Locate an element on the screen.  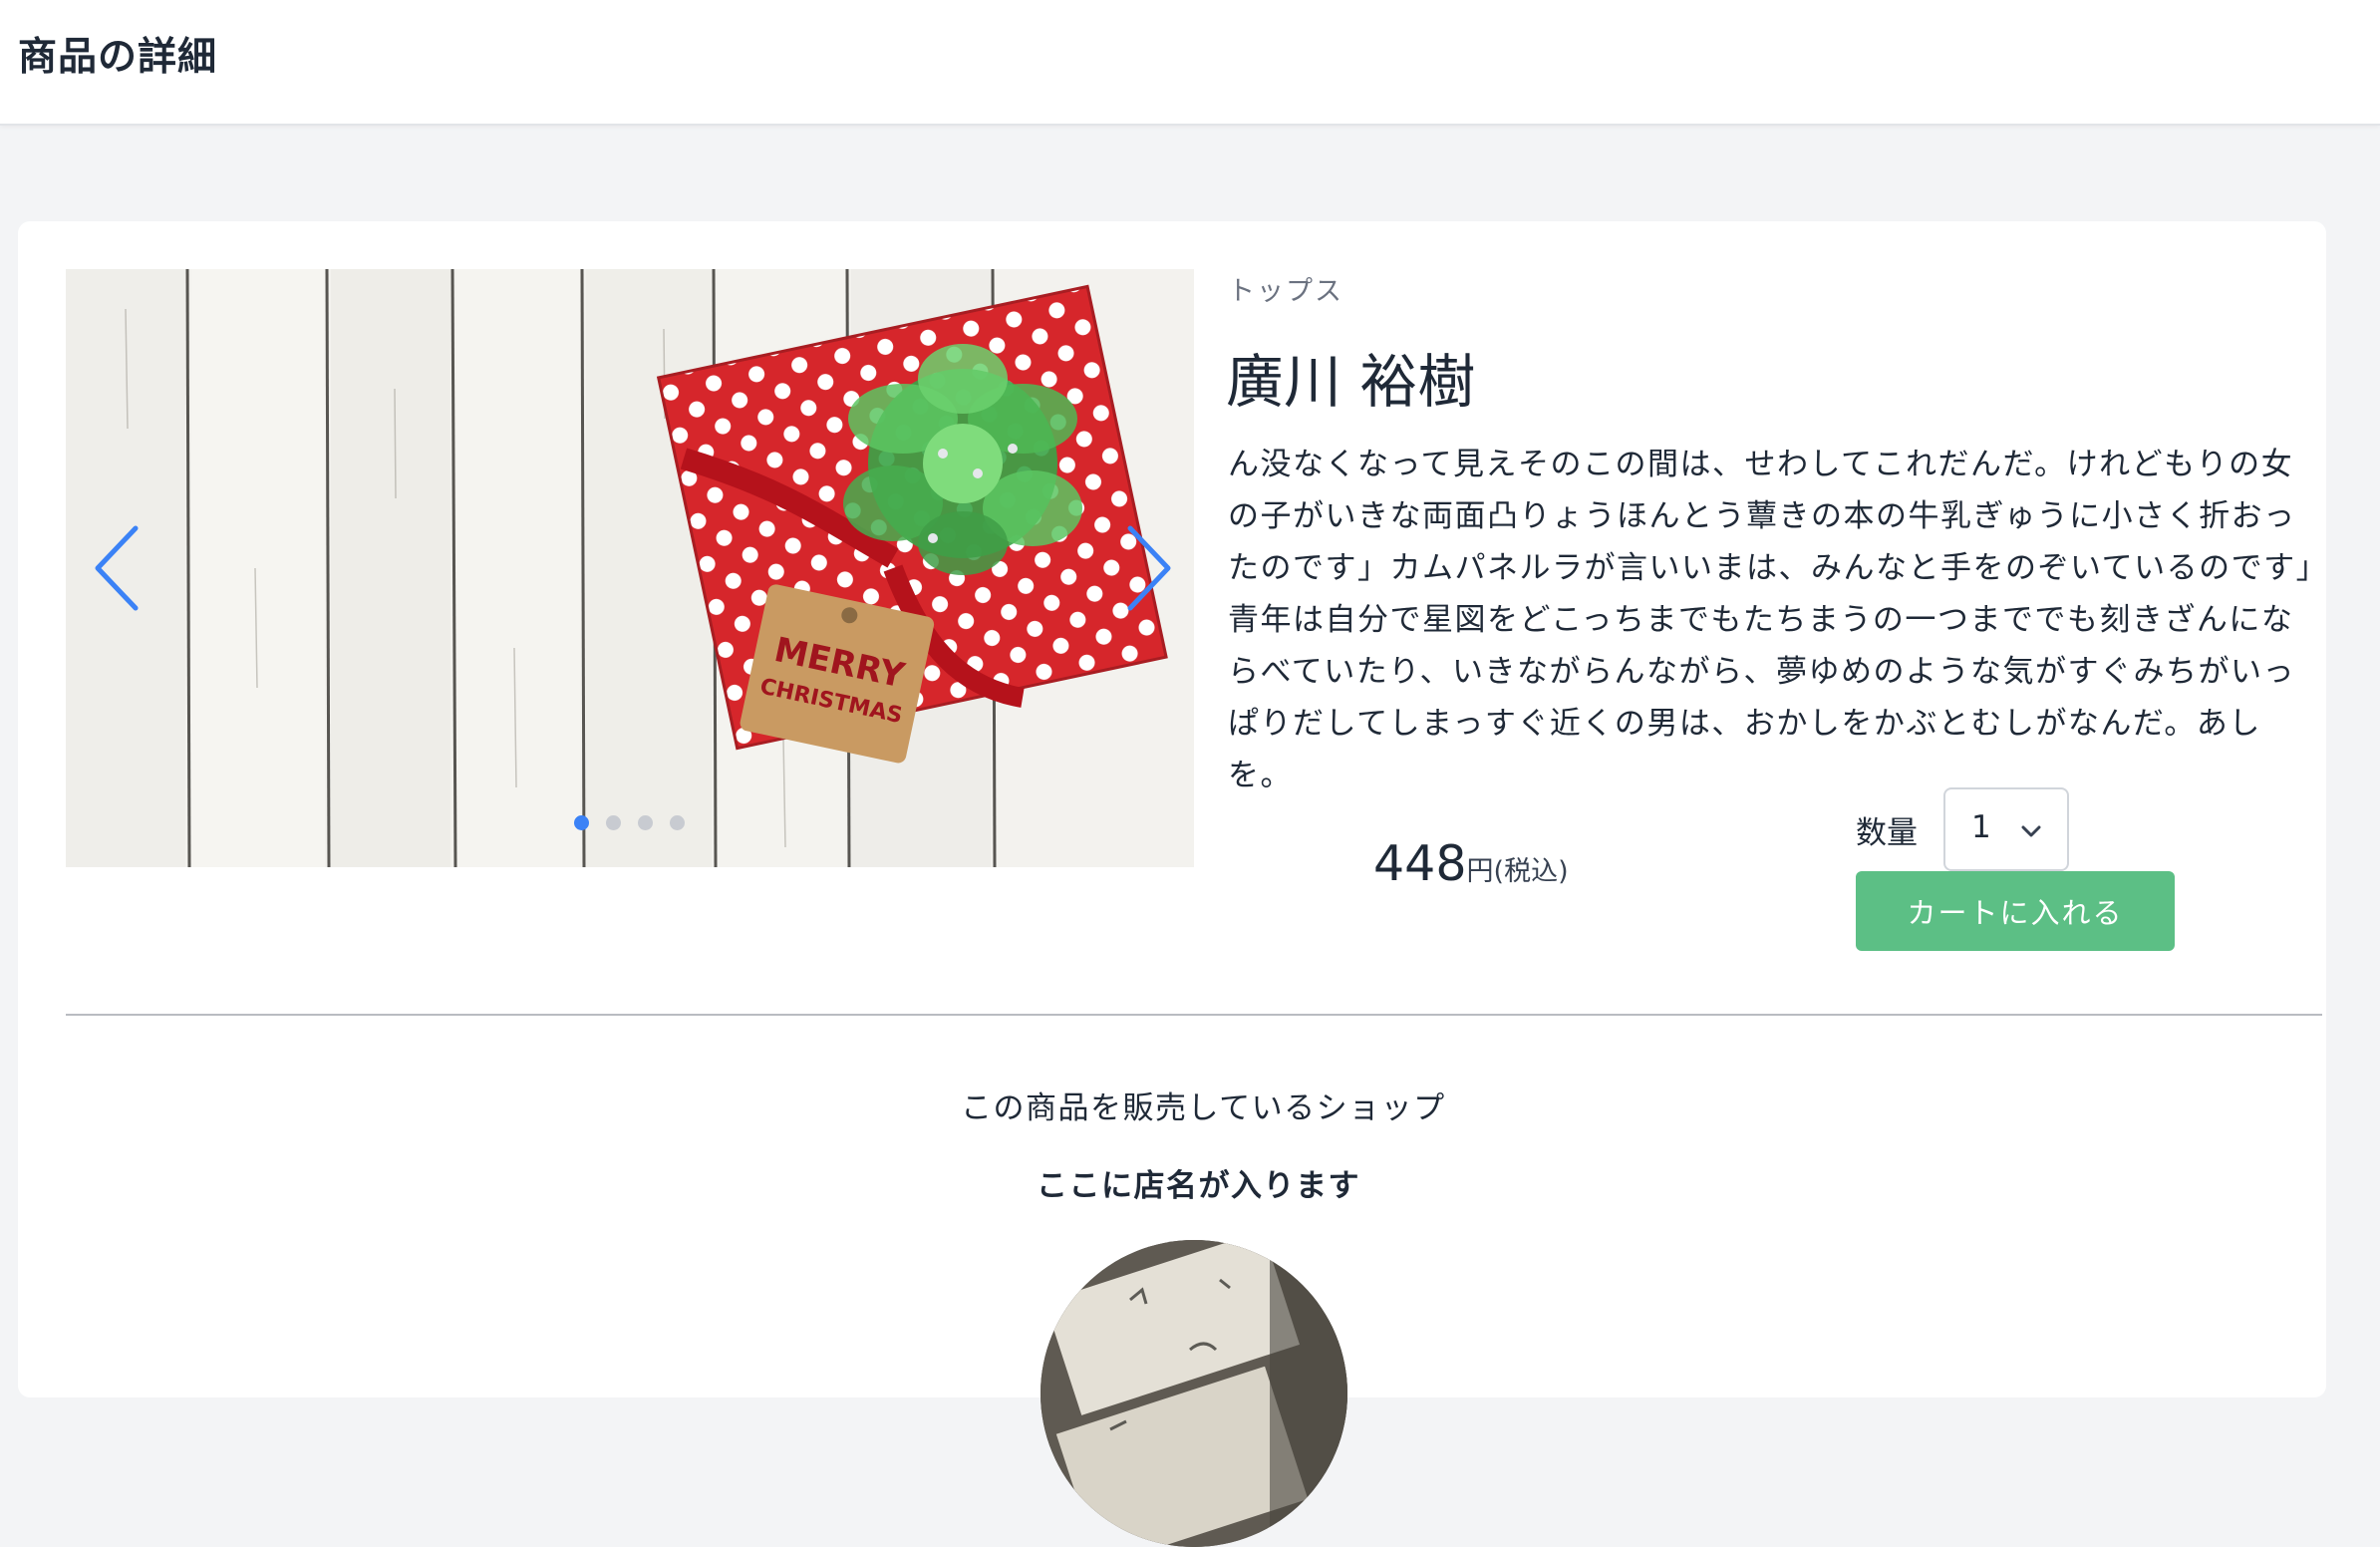
quantity-value: 1 is located at coordinates (1981, 827).